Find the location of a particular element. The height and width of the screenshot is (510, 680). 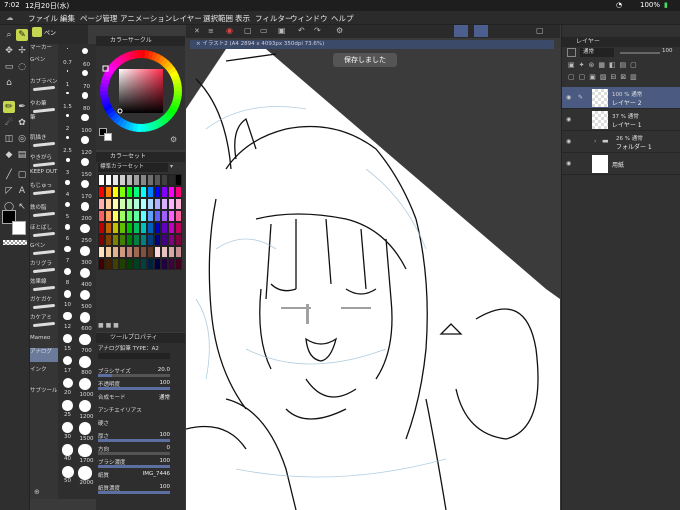

pen-lock-icon: ✎ is located at coordinates (580, 97).